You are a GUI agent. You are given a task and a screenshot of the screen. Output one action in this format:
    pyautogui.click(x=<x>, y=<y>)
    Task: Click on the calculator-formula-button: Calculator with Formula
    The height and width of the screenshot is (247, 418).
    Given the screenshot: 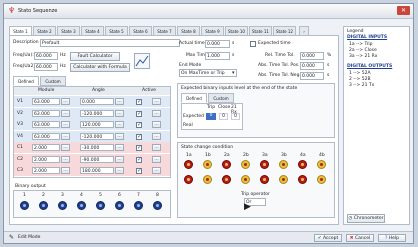 What is the action you would take?
    pyautogui.click(x=100, y=67)
    